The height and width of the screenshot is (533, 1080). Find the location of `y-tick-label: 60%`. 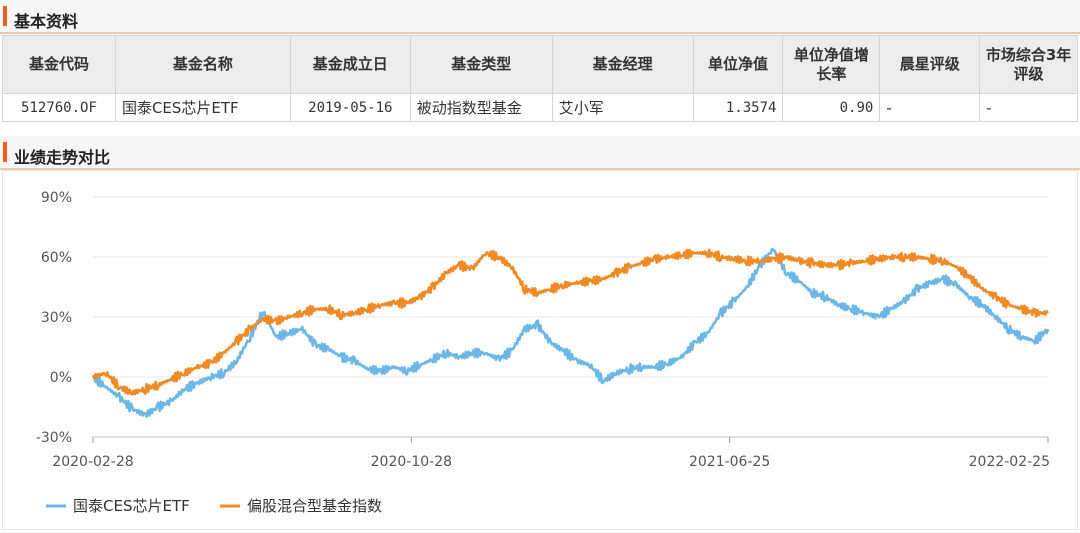

y-tick-label: 60% is located at coordinates (56, 258).